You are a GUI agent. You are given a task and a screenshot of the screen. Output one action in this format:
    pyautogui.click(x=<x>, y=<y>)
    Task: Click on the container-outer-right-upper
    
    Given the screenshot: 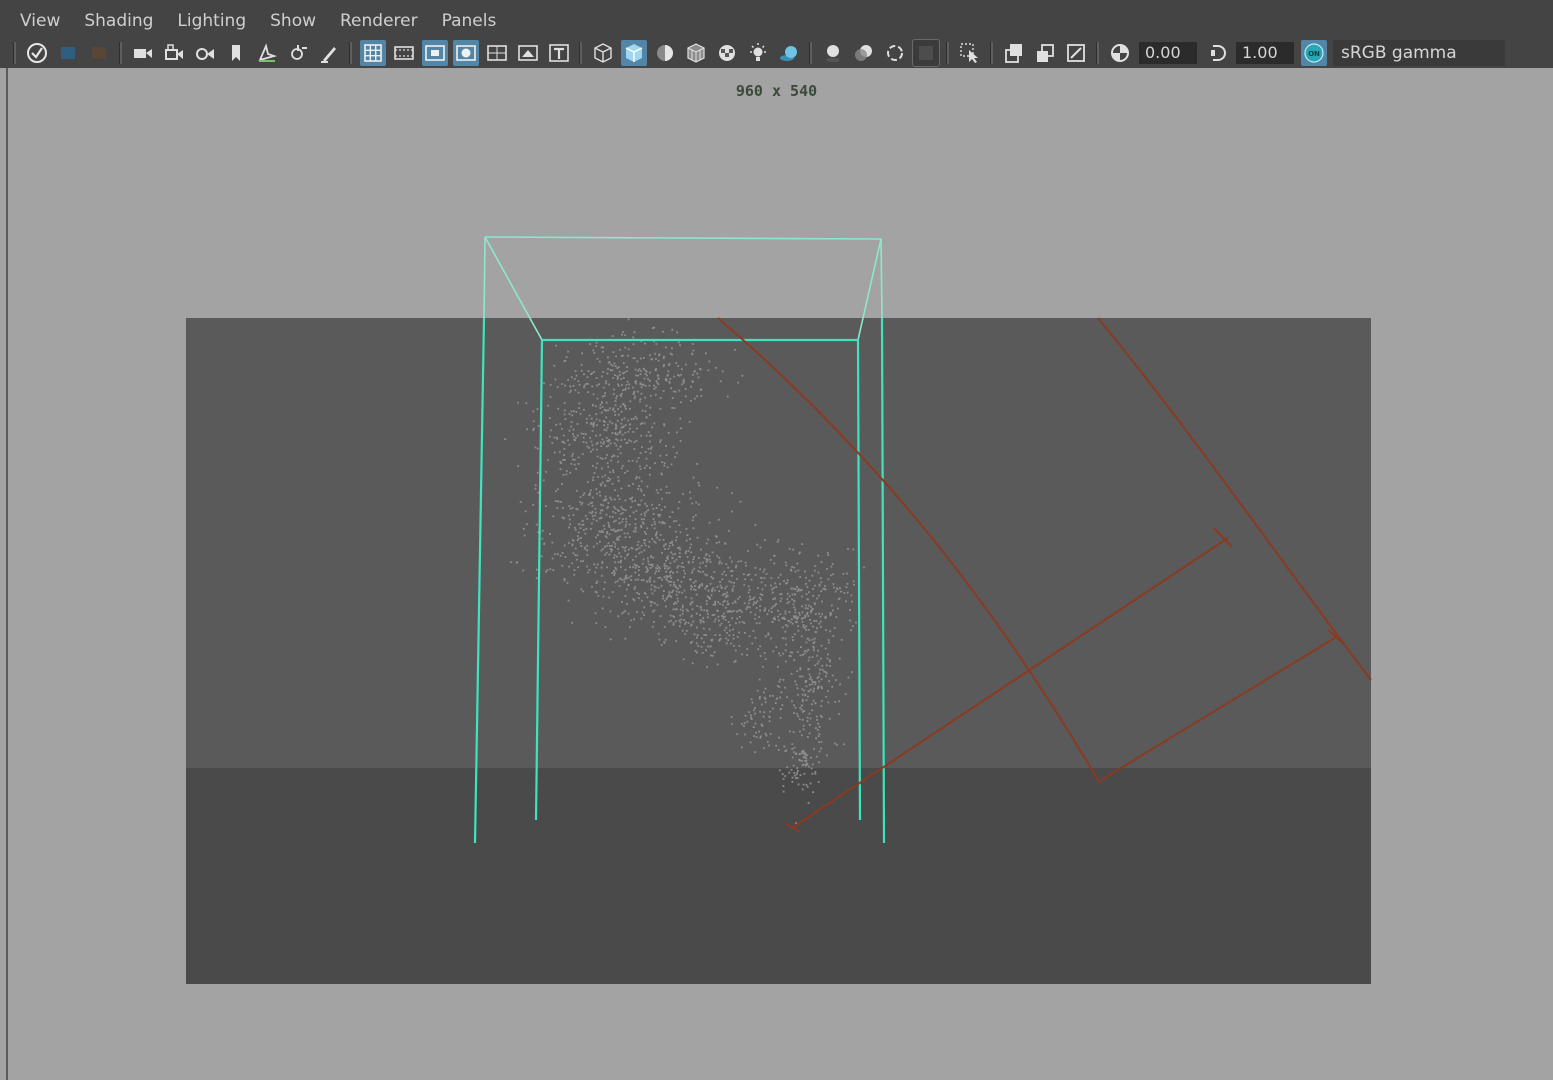 What is the action you would take?
    pyautogui.click(x=881, y=278)
    